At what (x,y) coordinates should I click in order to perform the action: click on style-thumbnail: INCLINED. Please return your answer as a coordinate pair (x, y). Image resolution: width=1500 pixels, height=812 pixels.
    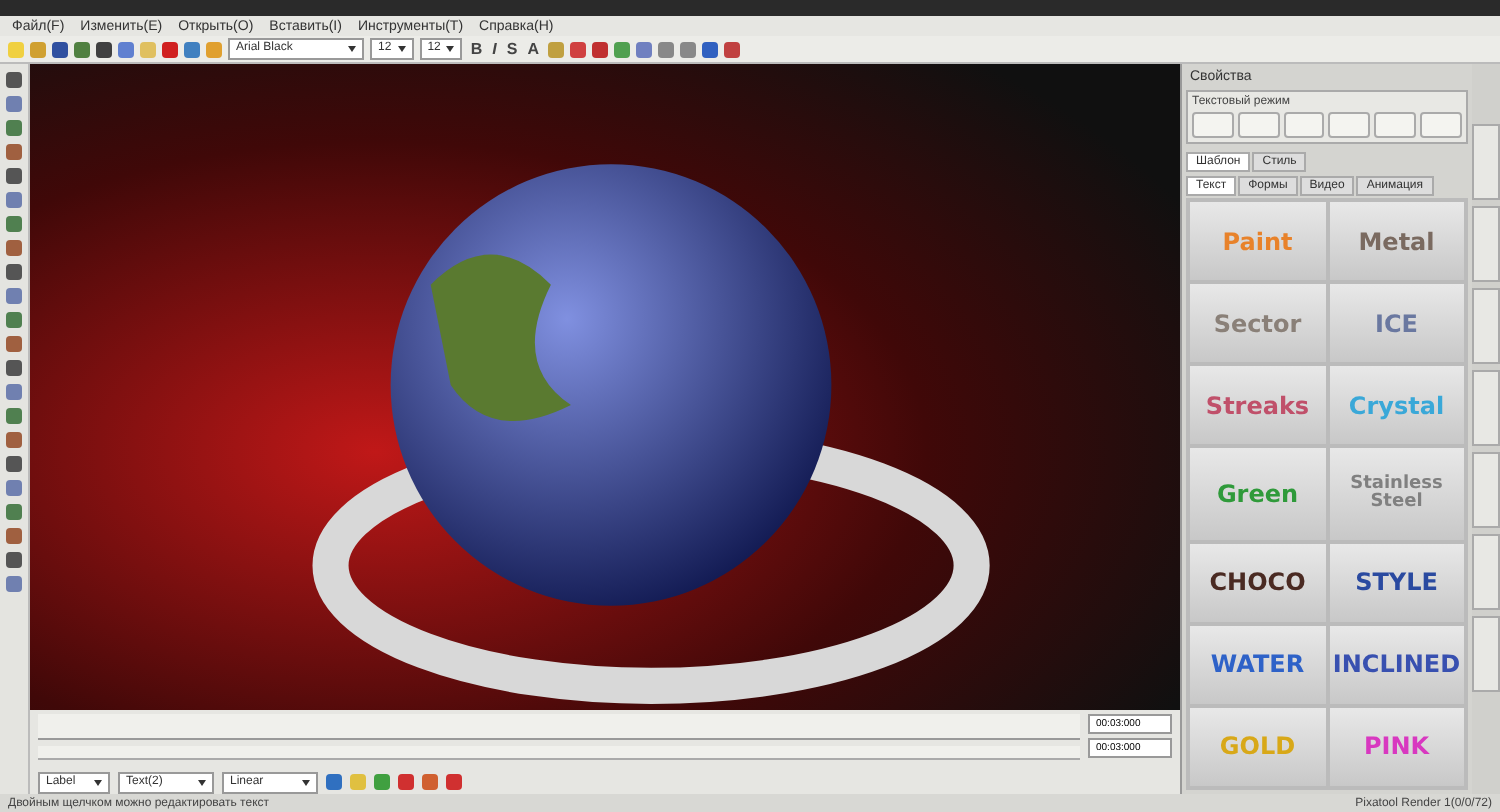
    Looking at the image, I should click on (1396, 664).